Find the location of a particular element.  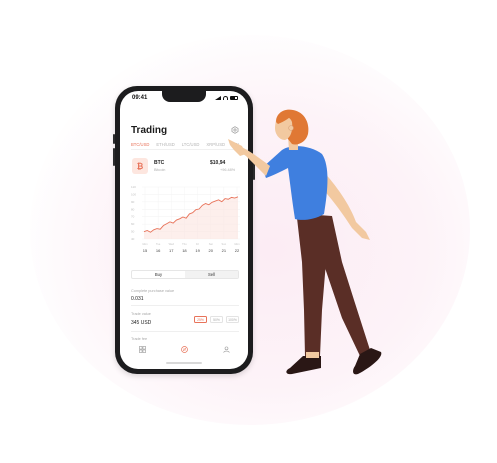

pants-front-leg is located at coordinates (311, 286).